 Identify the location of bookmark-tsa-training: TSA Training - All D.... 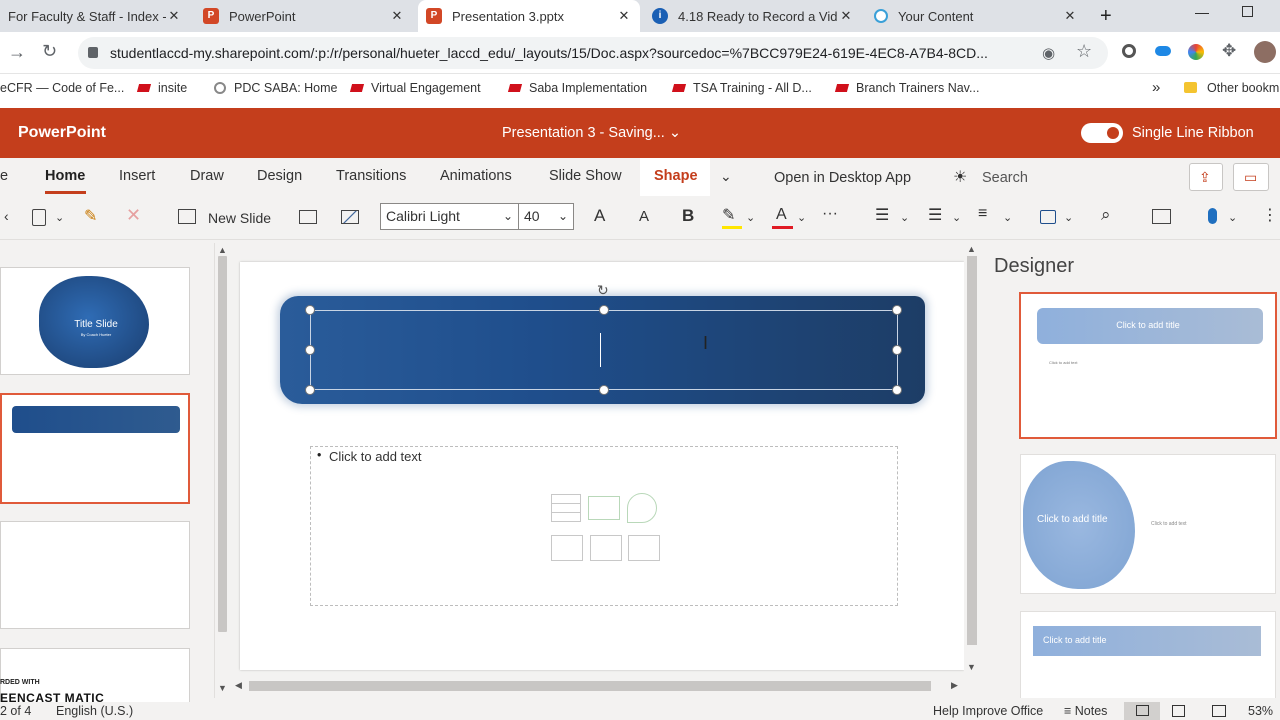
(741, 88).